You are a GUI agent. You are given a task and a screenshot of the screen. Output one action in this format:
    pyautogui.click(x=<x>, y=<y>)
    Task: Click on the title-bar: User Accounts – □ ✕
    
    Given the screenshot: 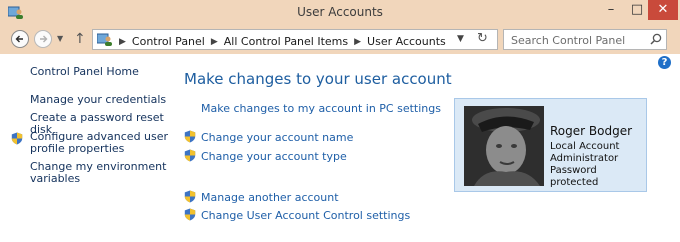 What is the action you would take?
    pyautogui.click(x=340, y=13)
    